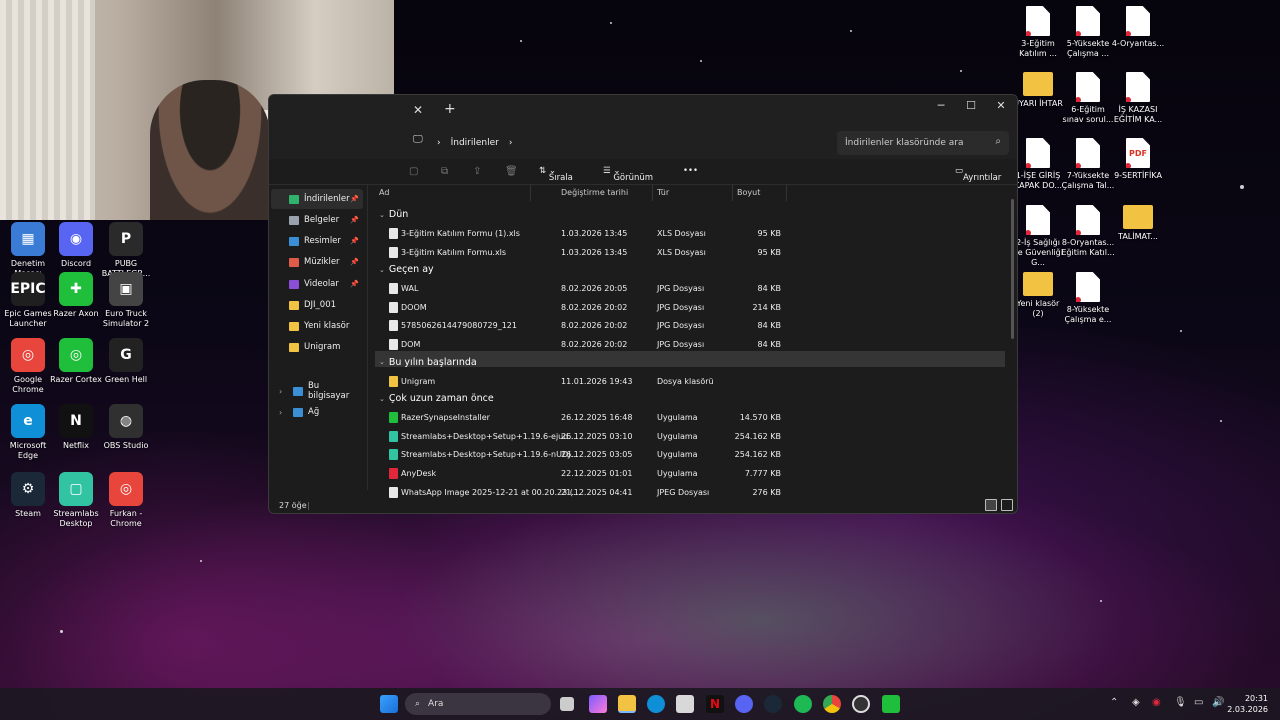 The width and height of the screenshot is (1280, 720). Describe the element at coordinates (628, 174) in the screenshot. I see `view-button: ☰ Görünüm ⌄` at that location.